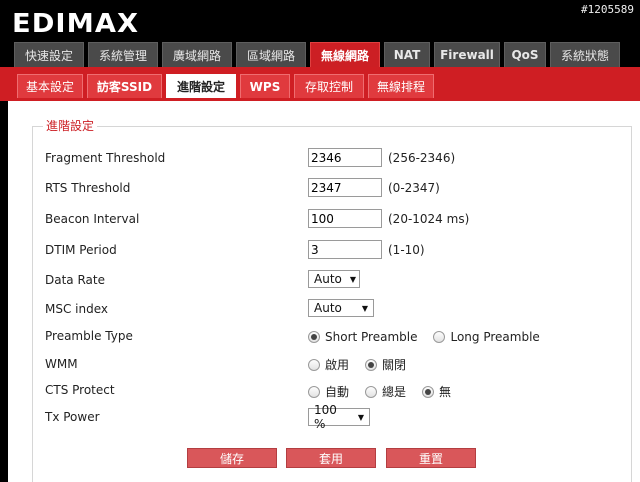 The height and width of the screenshot is (482, 640). Describe the element at coordinates (467, 54) in the screenshot. I see `tab-firewall: Firewall` at that location.